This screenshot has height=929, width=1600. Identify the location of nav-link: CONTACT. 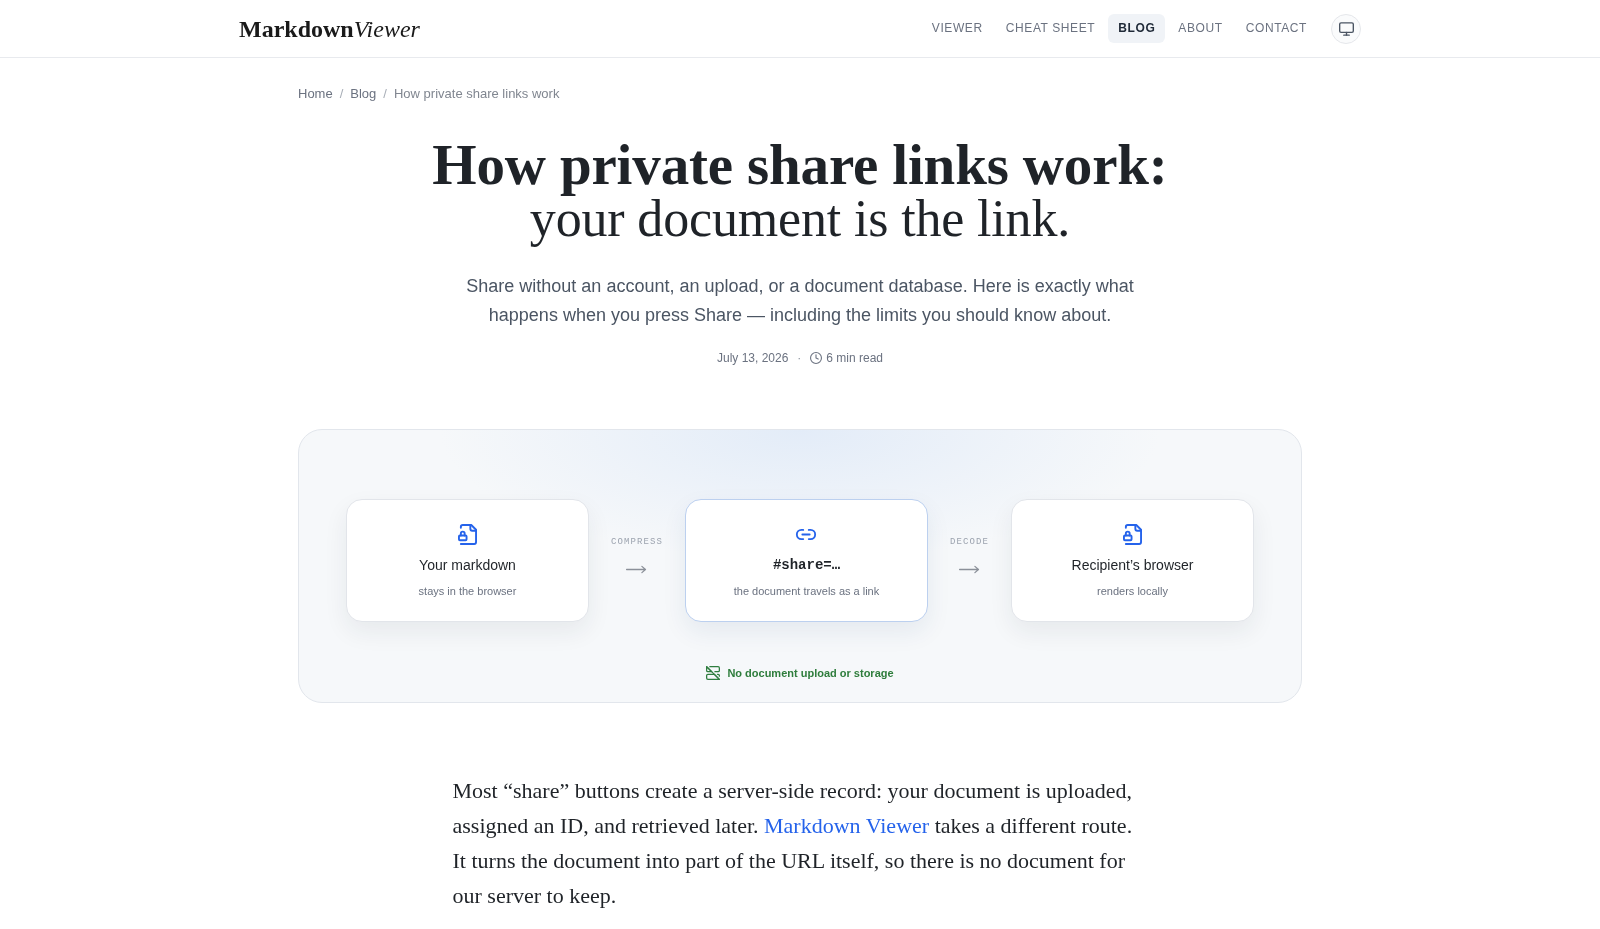
(1276, 28).